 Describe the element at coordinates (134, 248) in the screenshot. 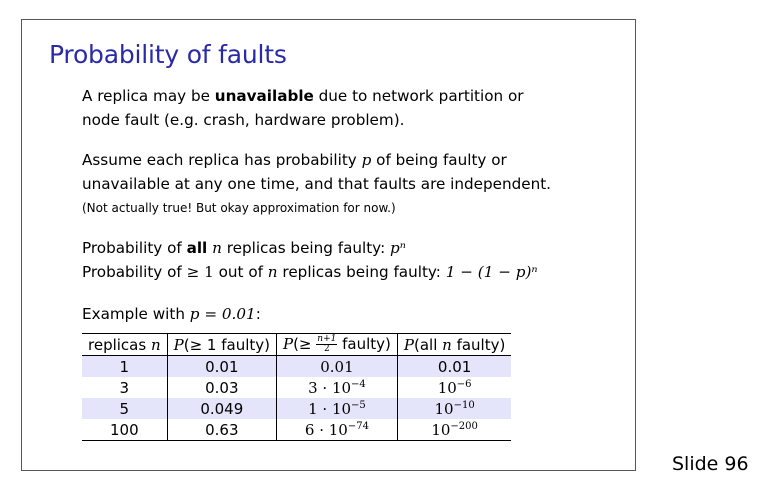

I see `p3-text-a: Probability of` at that location.